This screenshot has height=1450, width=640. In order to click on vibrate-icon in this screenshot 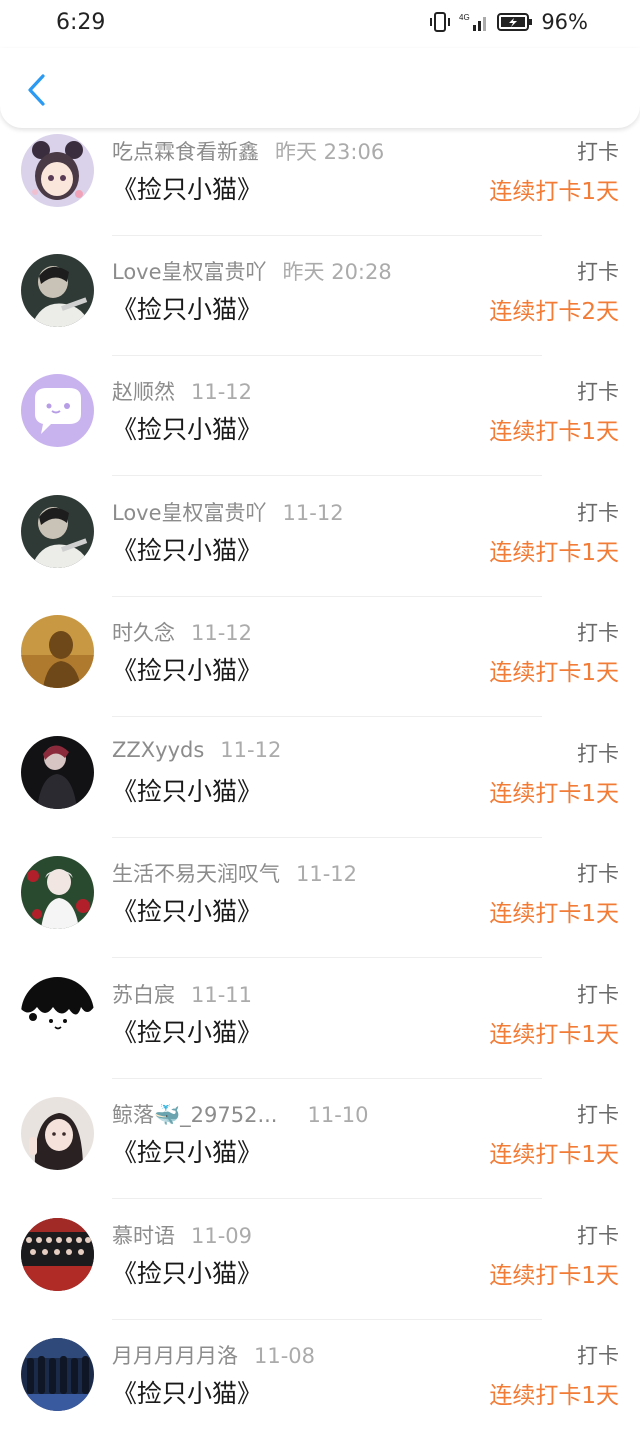, I will do `click(440, 22)`.